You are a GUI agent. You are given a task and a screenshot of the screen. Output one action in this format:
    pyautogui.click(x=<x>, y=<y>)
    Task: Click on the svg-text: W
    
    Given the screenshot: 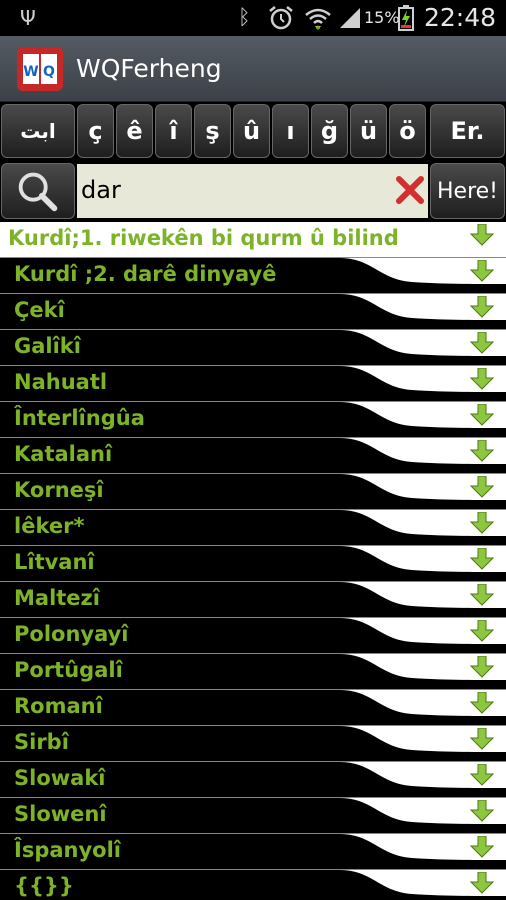 What is the action you would take?
    pyautogui.click(x=30, y=72)
    